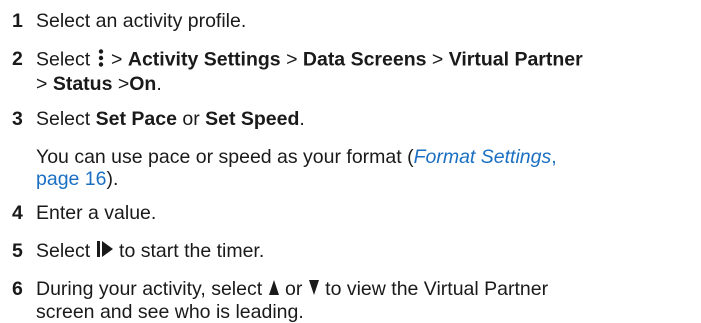 The height and width of the screenshot is (323, 701). What do you see at coordinates (17, 251) in the screenshot?
I see `step-number: 5` at bounding box center [17, 251].